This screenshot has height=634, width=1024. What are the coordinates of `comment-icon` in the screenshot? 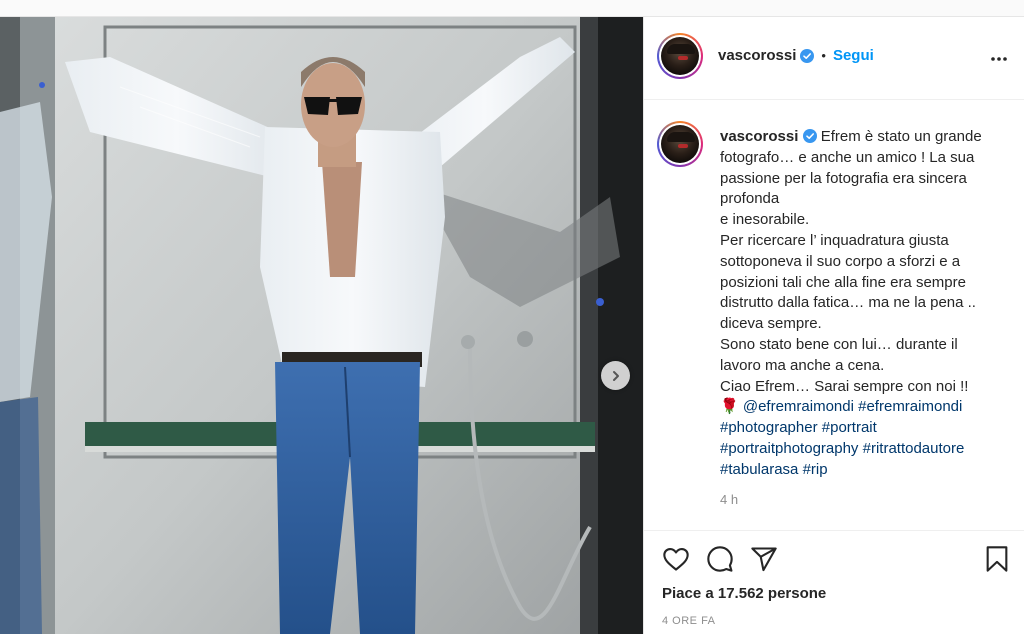 It's located at (720, 559).